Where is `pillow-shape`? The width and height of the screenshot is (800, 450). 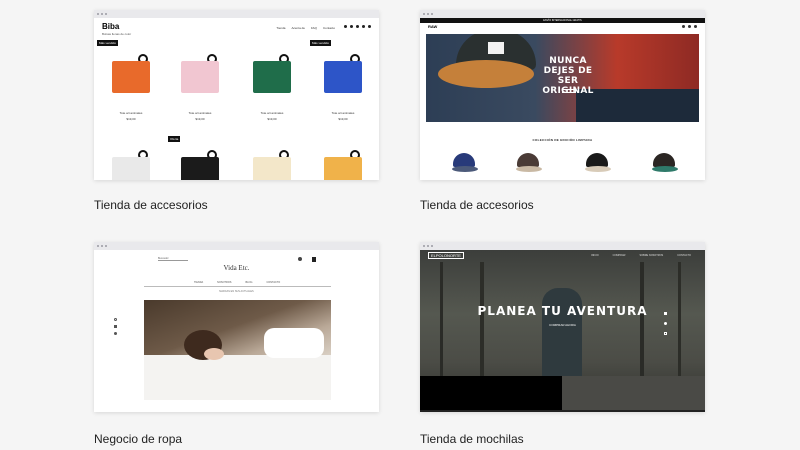
pillow-shape is located at coordinates (294, 343).